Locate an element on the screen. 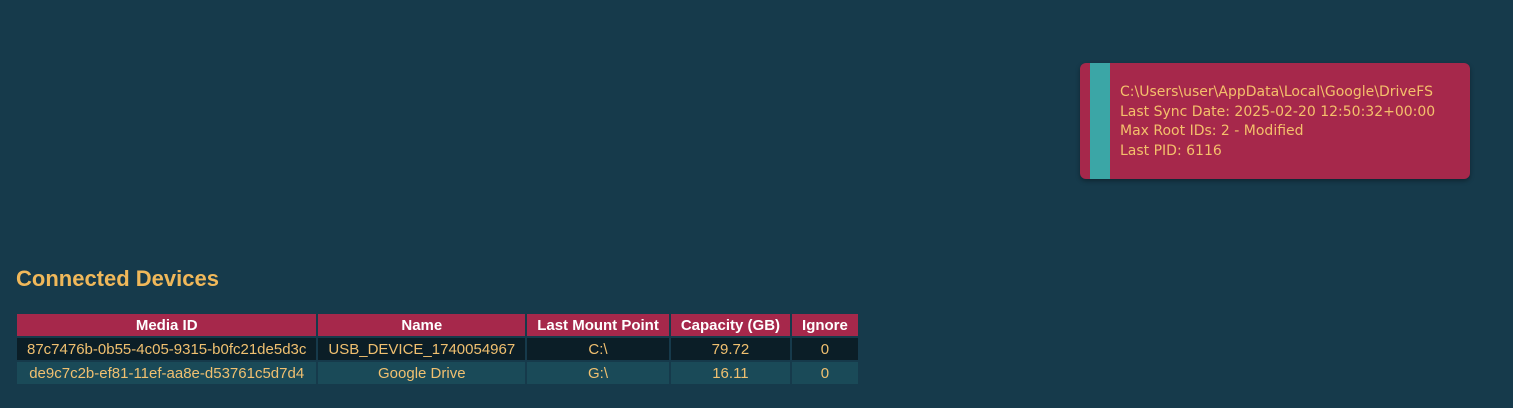 The image size is (1513, 408). section-title: Connected Devices is located at coordinates (117, 278).